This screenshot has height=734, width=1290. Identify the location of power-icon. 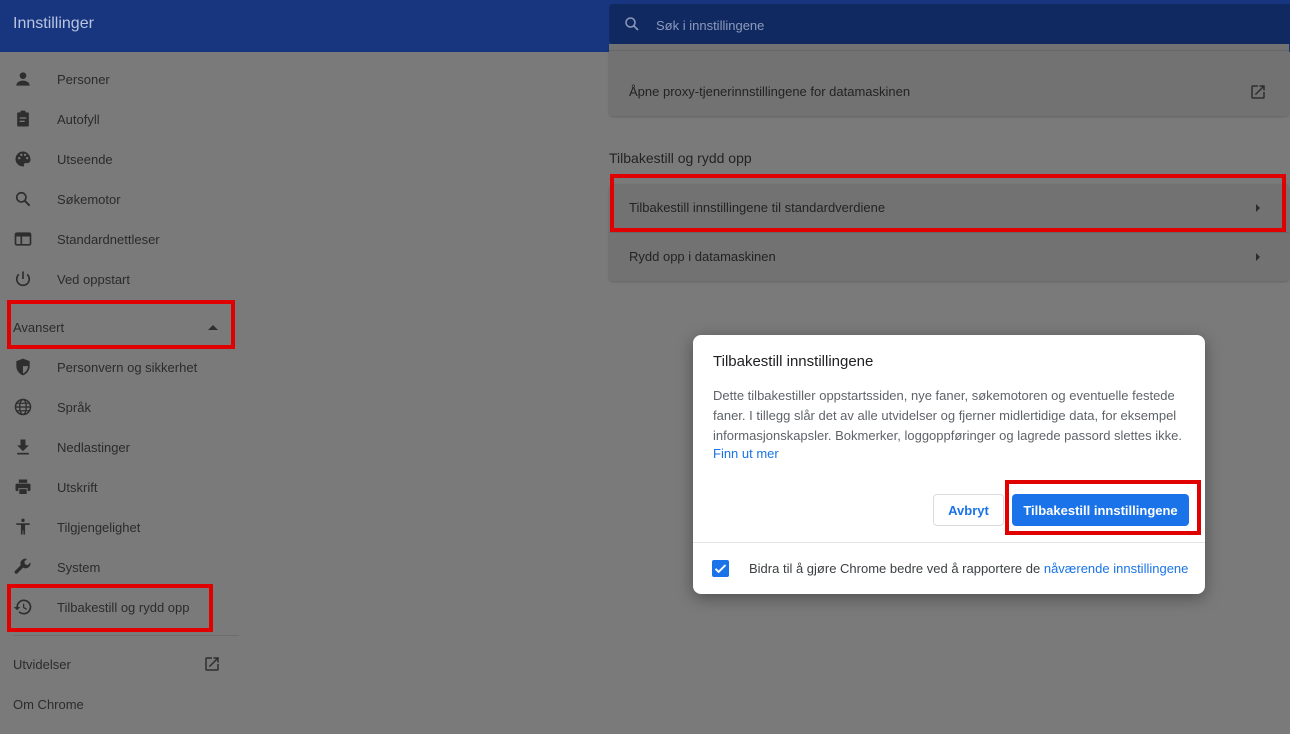
(23, 279).